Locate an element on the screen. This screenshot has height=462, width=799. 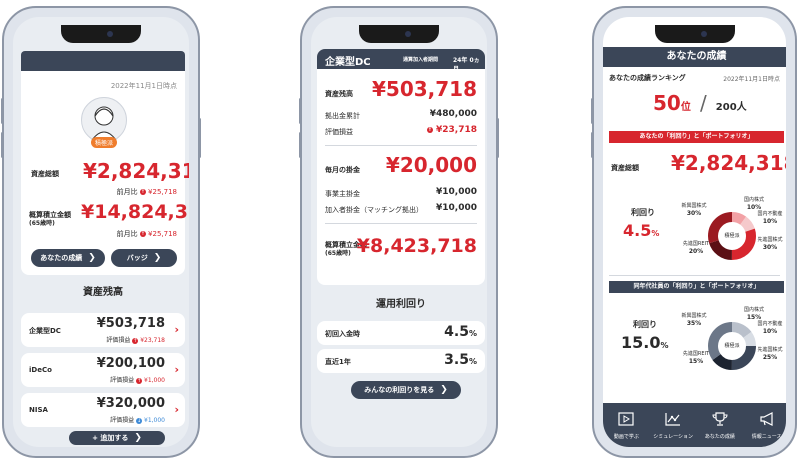
banner-you: あなたの「利回り」と「ポートフォリオ」 is located at coordinates (696, 137).